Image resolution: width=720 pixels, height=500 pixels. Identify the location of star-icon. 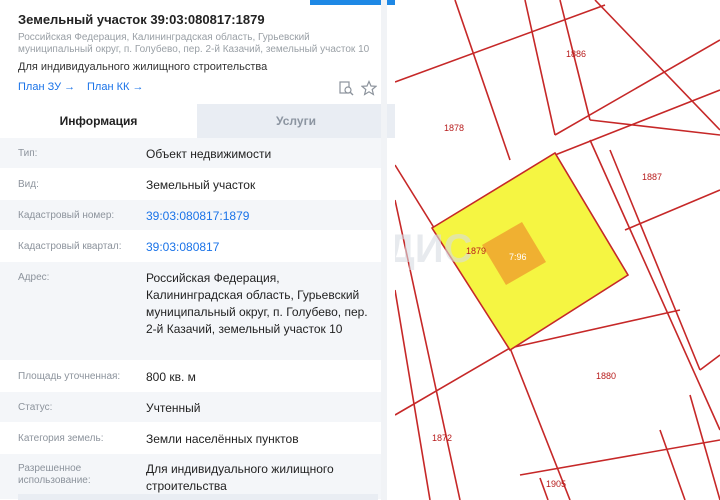
(369, 88).